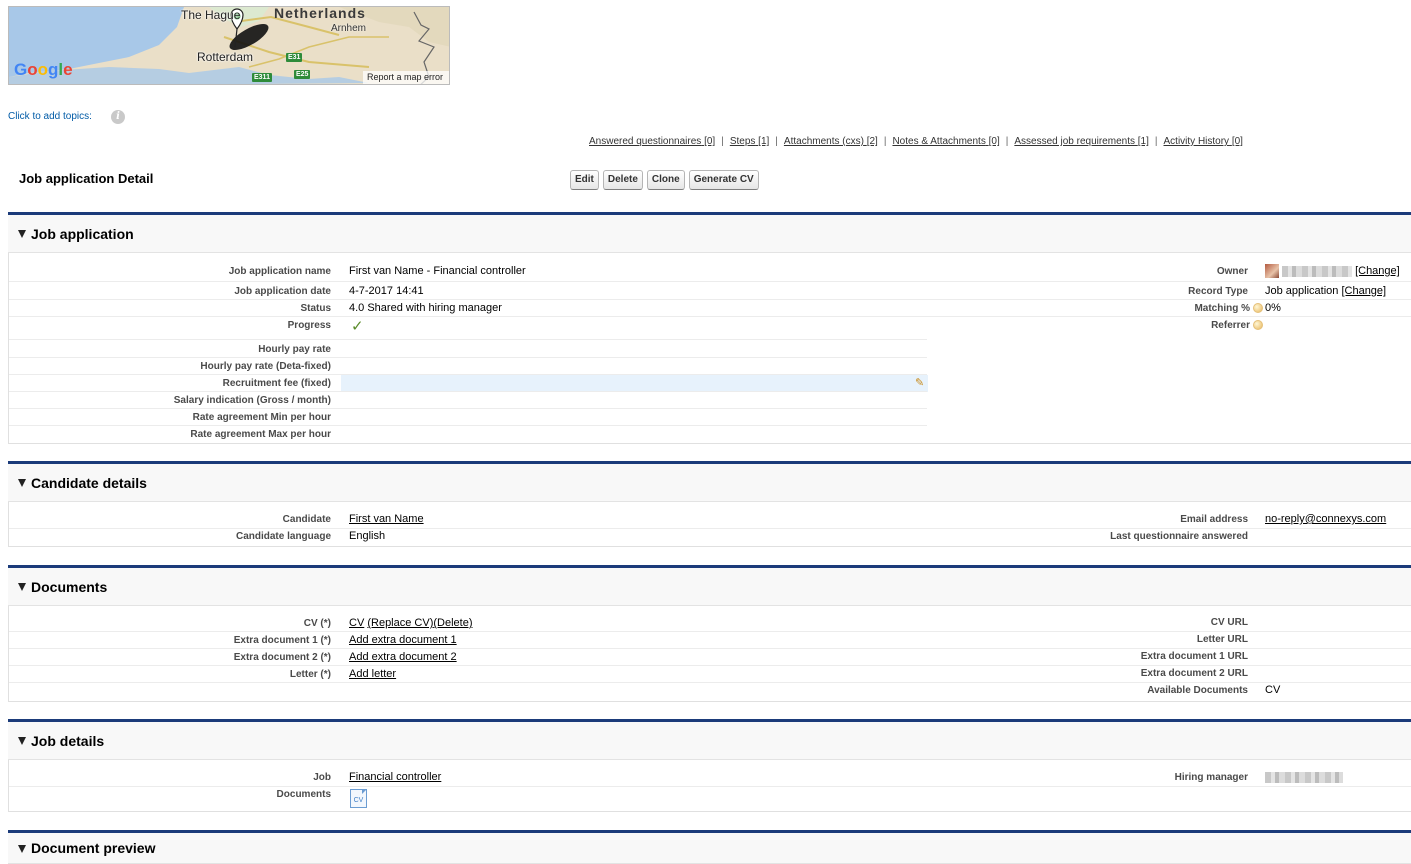 Image resolution: width=1411 pixels, height=864 pixels. I want to click on detail-button-bar: Edit Delete Clone Generate CV, so click(664, 180).